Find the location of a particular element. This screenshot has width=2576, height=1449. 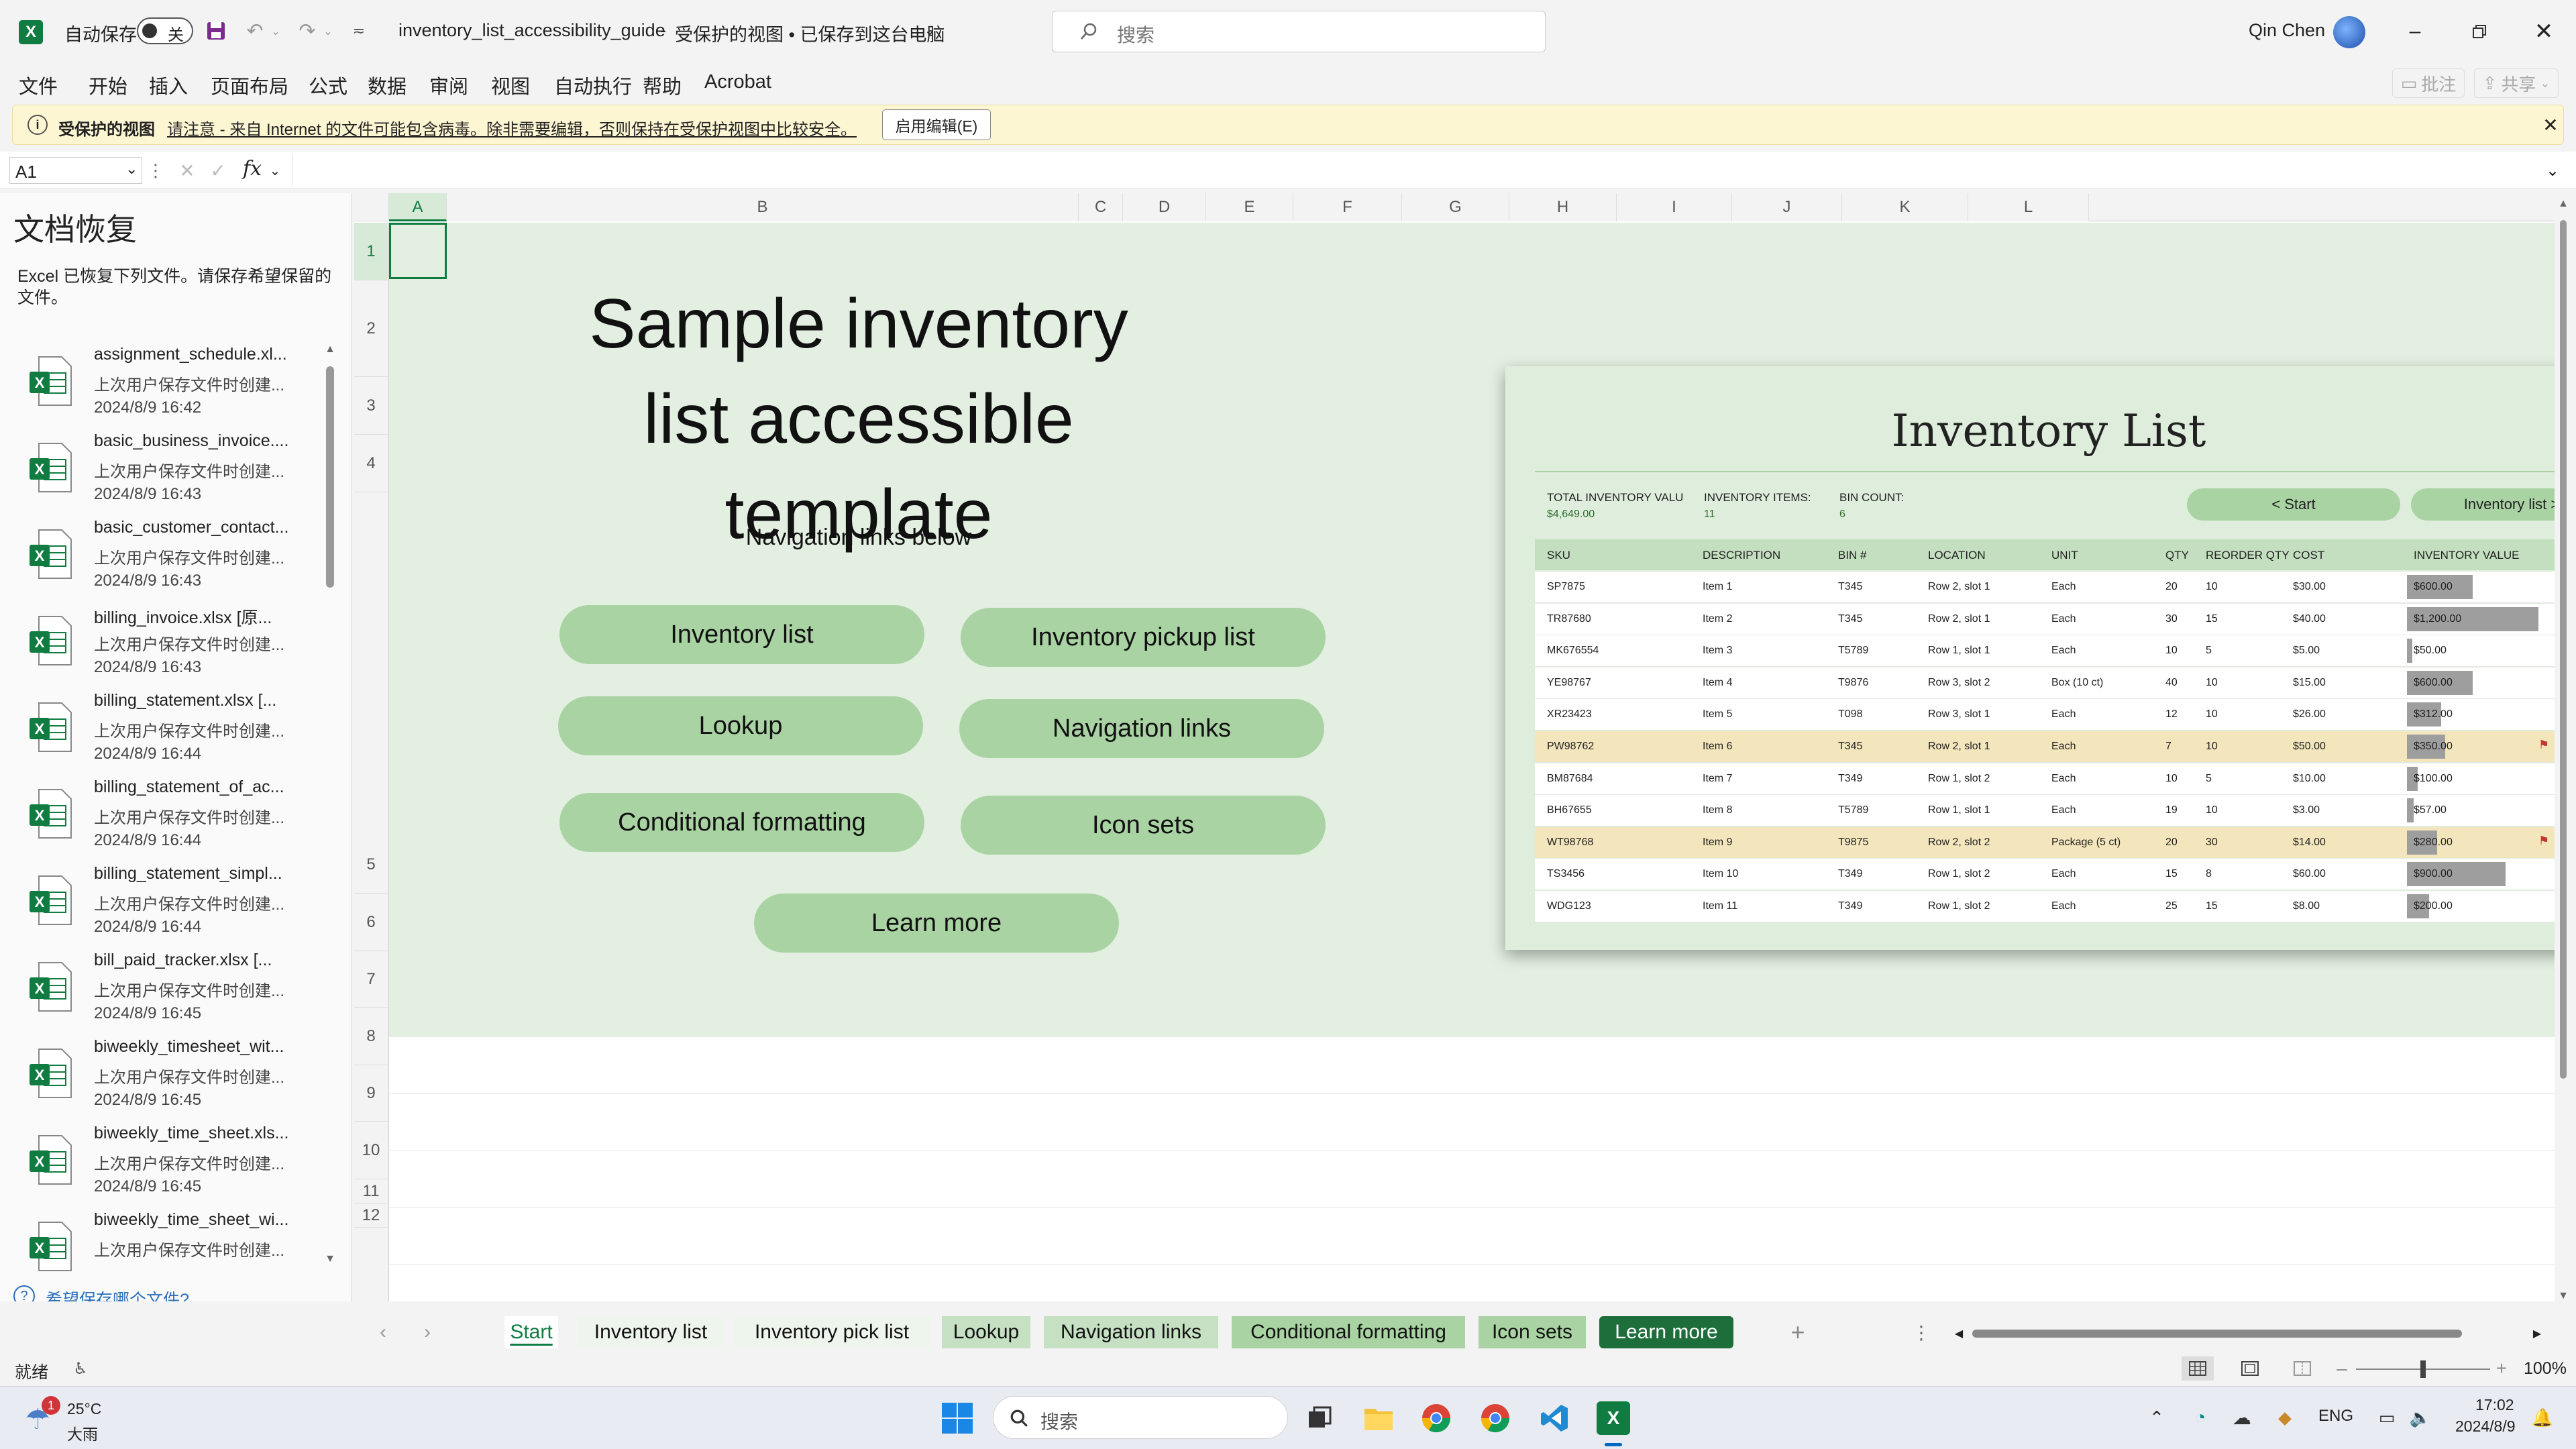

scroll-left-icon: ◀ is located at coordinates (1959, 1334).